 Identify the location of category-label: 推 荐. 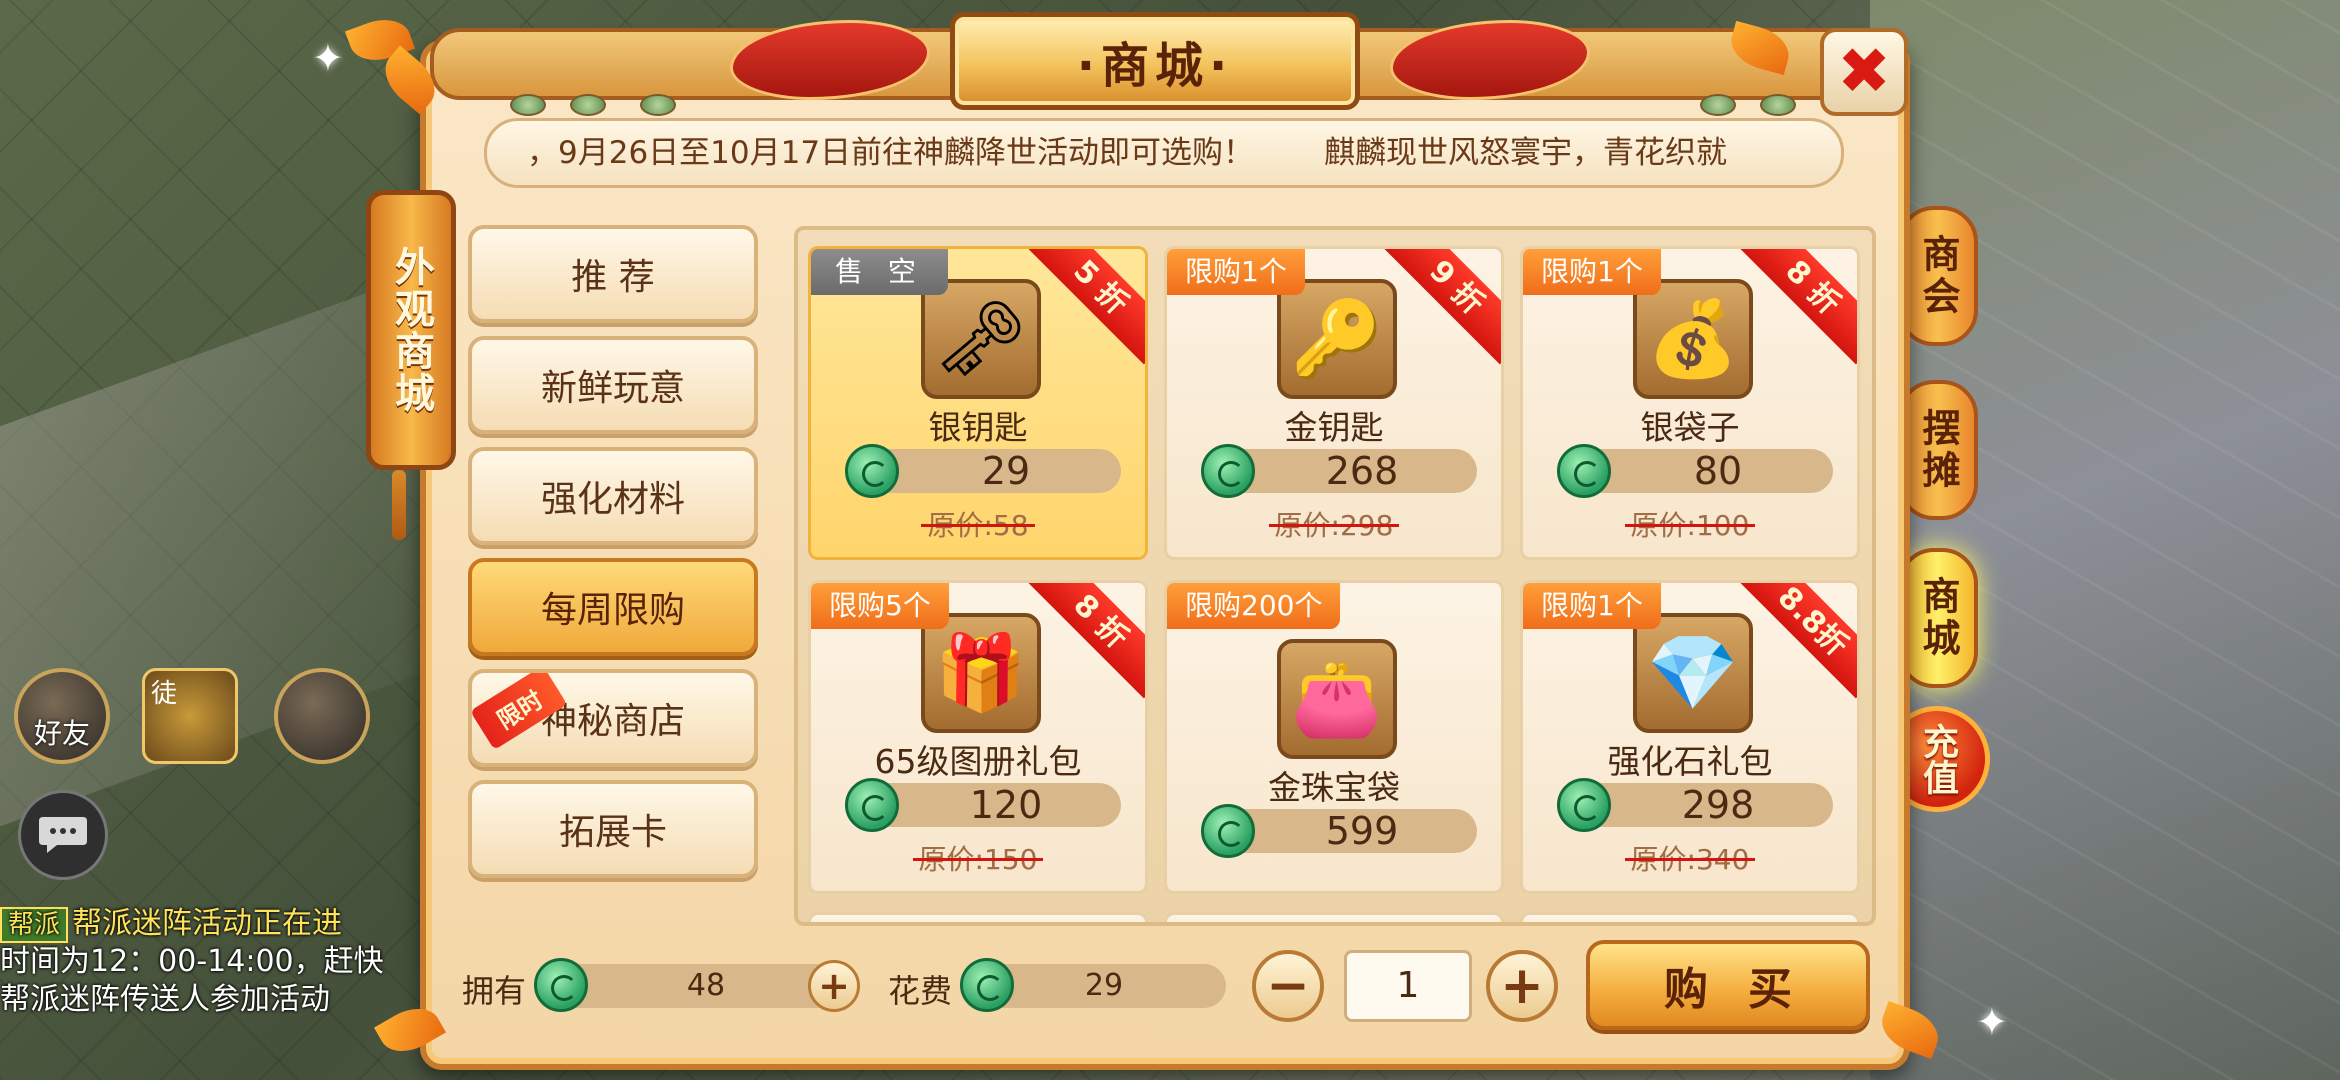
(613, 277).